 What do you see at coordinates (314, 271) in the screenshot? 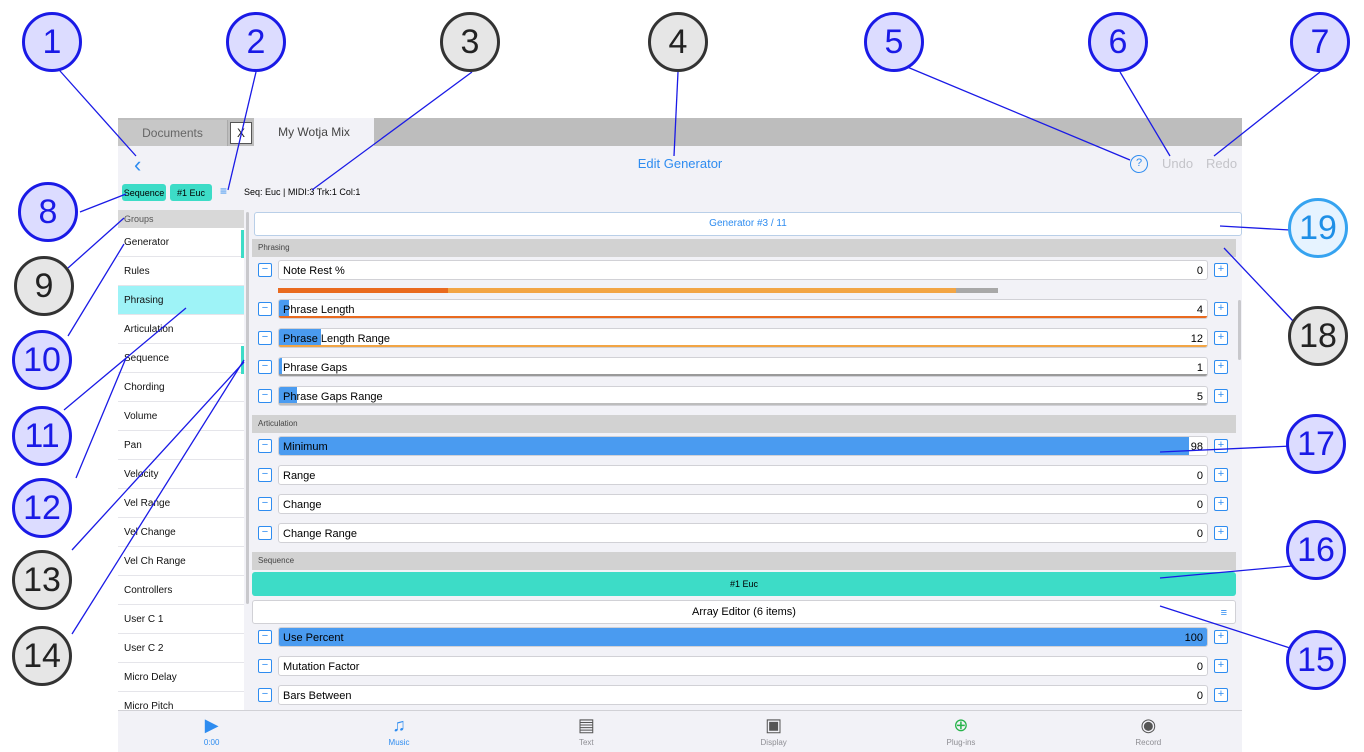
I see `parameter-label: Note Rest %` at bounding box center [314, 271].